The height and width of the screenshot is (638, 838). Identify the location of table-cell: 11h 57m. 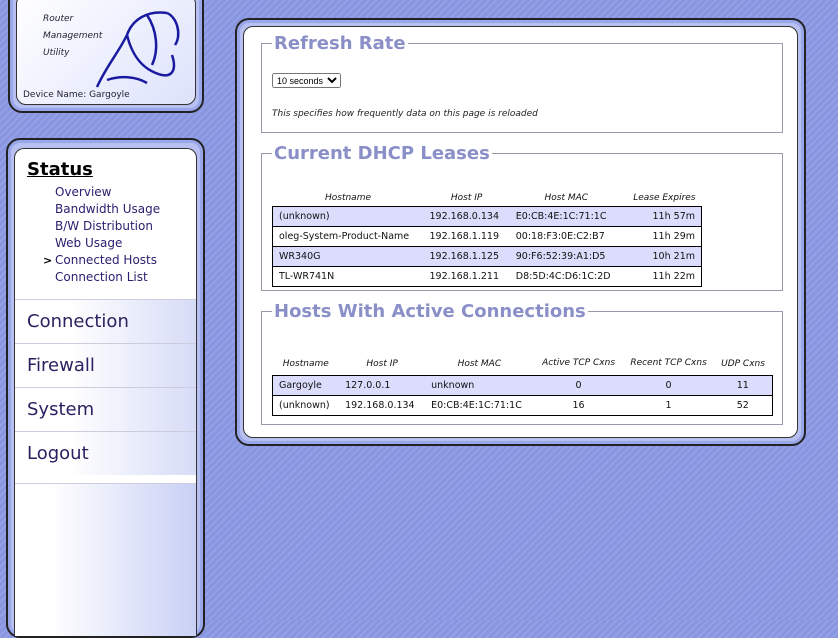
(662, 216).